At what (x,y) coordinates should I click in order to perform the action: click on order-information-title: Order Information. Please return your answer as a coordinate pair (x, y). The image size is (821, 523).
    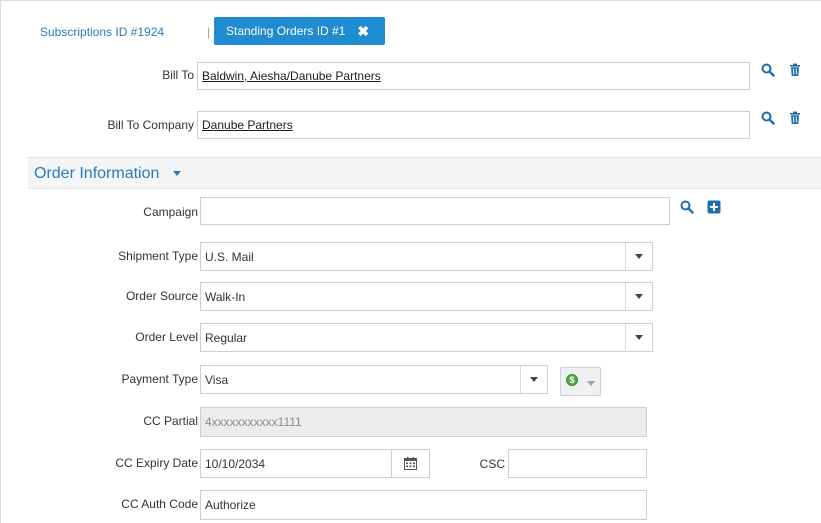
    Looking at the image, I should click on (96, 174).